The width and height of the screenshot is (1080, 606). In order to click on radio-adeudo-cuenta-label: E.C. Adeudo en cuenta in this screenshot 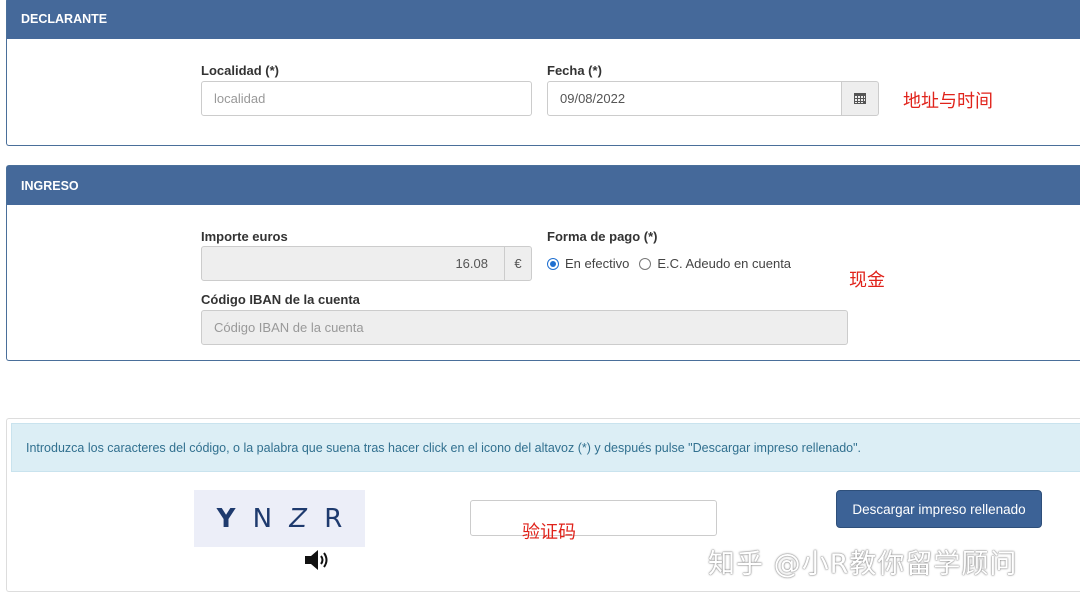, I will do `click(724, 263)`.